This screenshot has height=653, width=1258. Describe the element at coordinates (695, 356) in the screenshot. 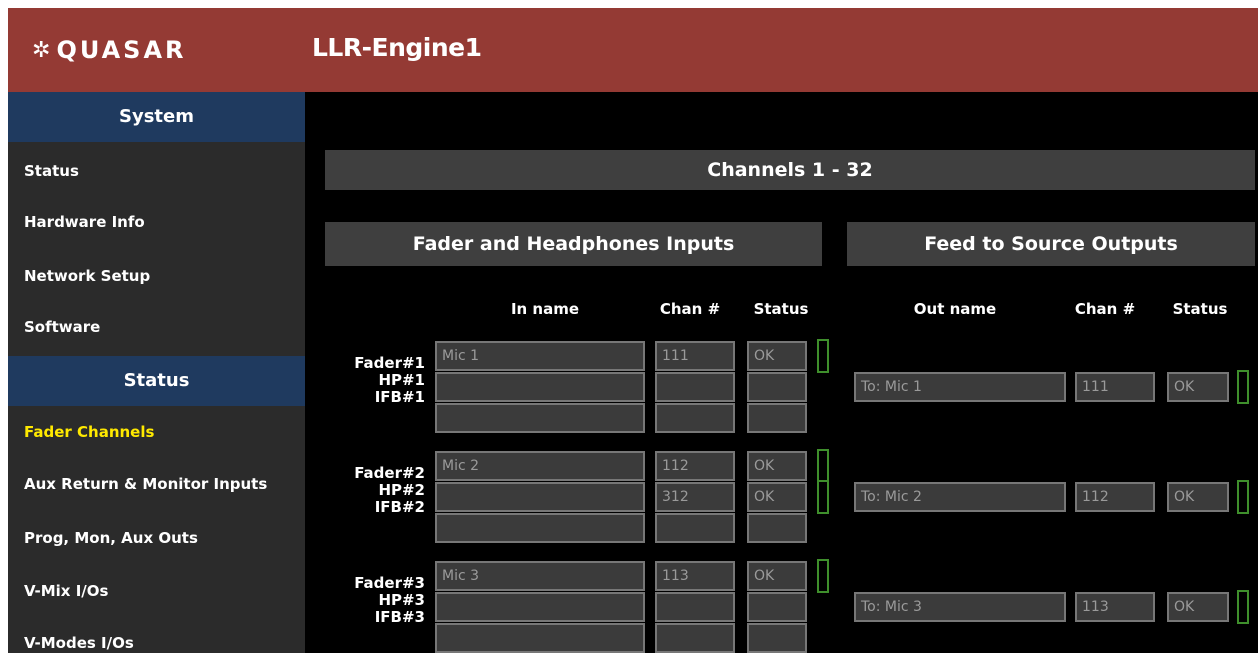

I see `chan-field: 111` at that location.